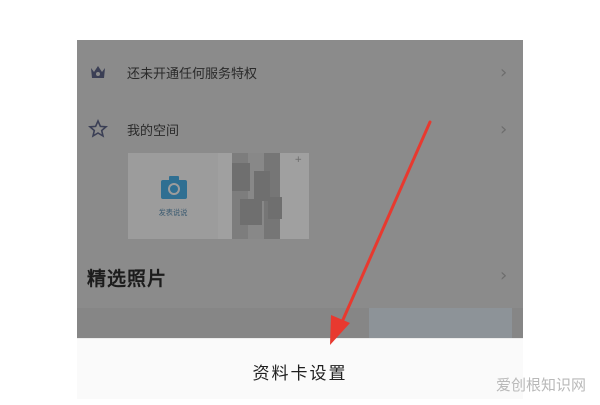 The width and height of the screenshot is (600, 405). I want to click on featured-photos-strip, so click(300, 323).